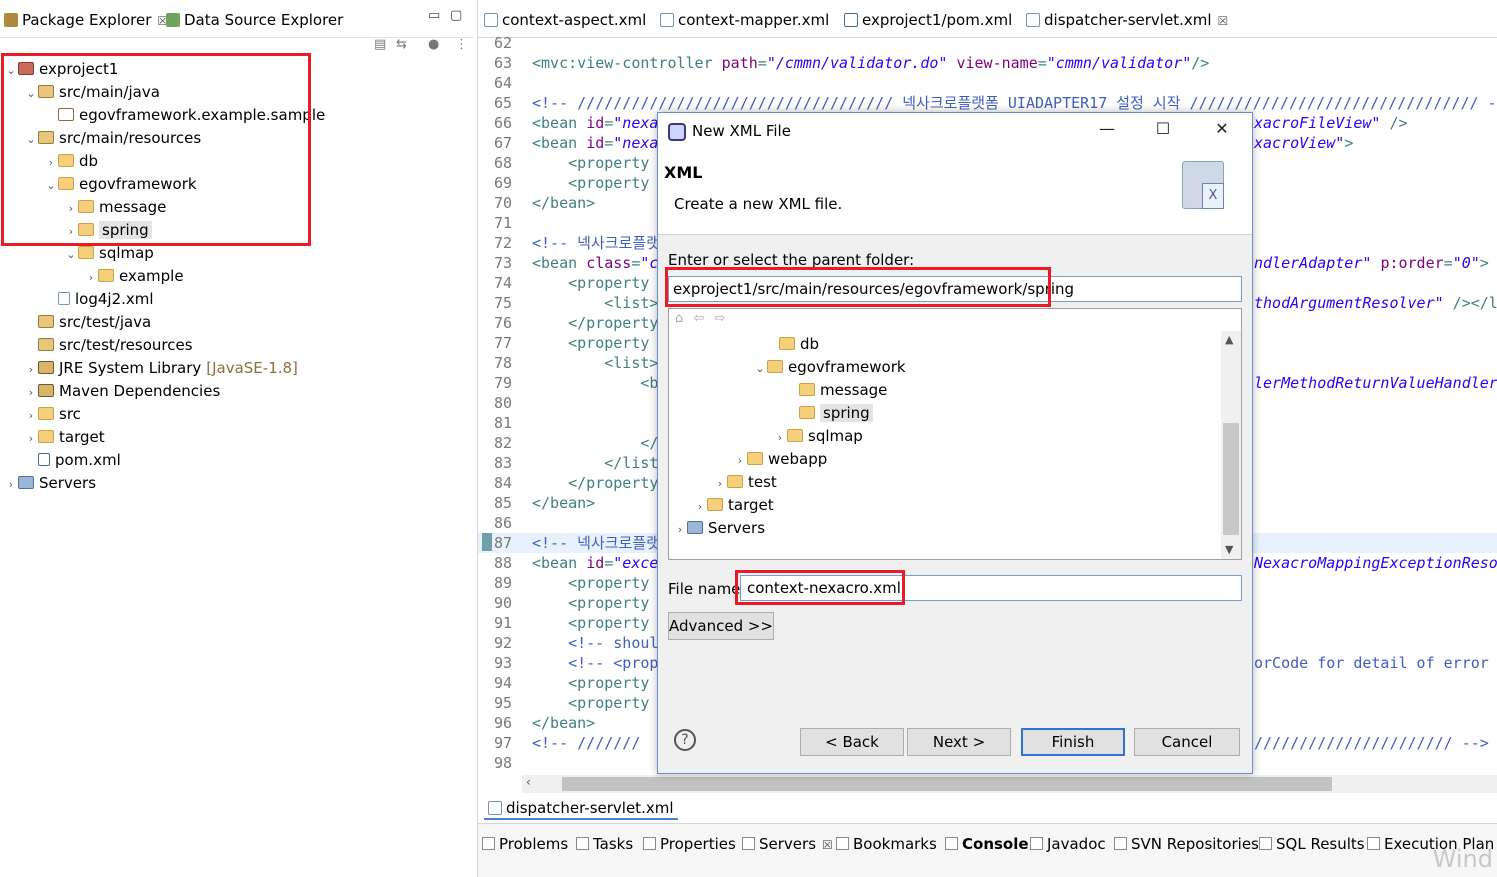 The width and height of the screenshot is (1497, 877). Describe the element at coordinates (719, 318) in the screenshot. I see `forward-icon: ⇨` at that location.